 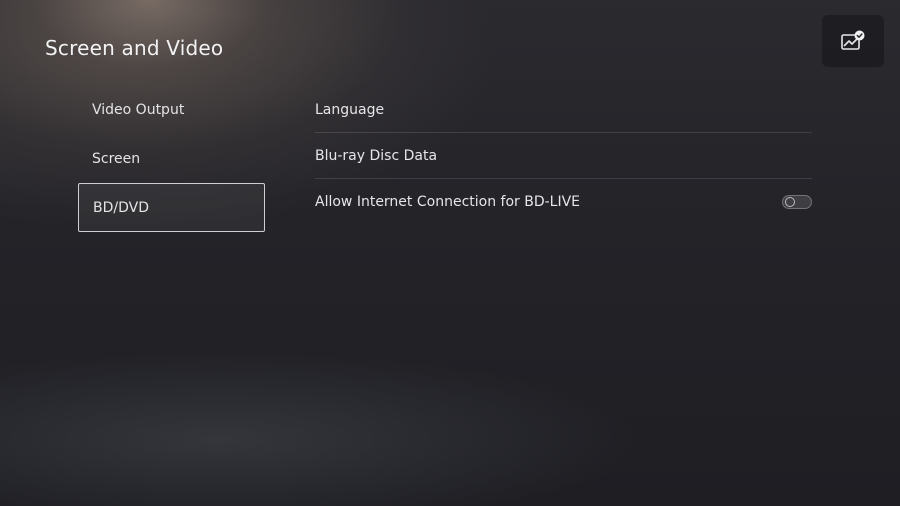 I want to click on toggle-knob, so click(x=790, y=202).